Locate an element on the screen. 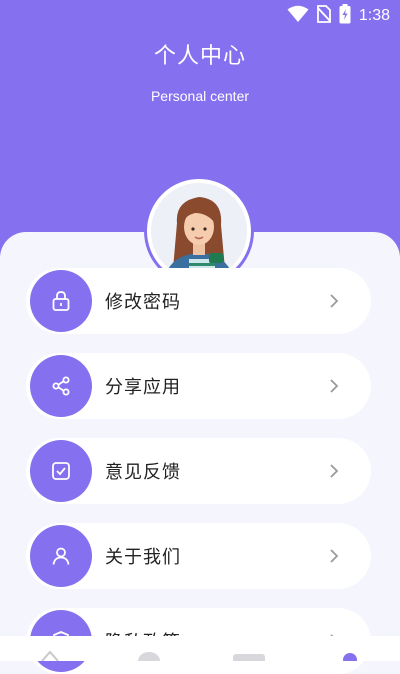  nav-tab-2-icon is located at coordinates (149, 658).